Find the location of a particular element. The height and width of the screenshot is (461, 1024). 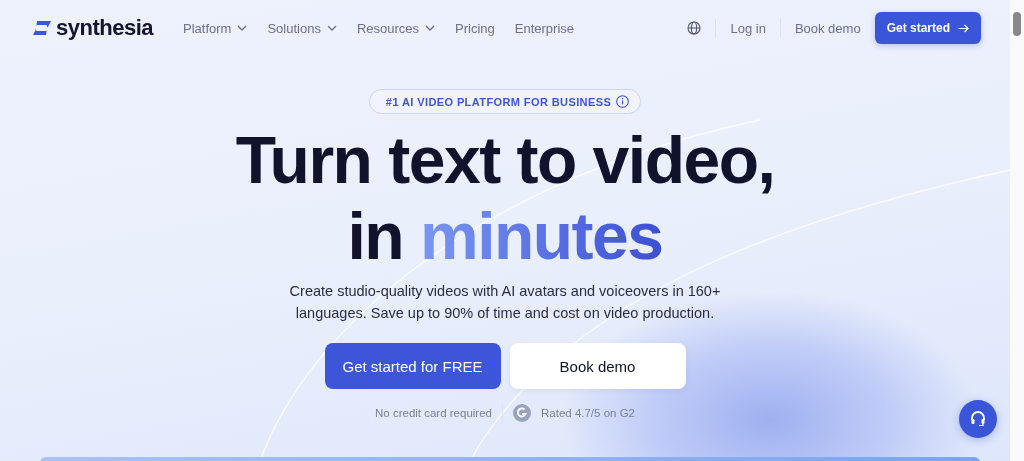

logo-text: synthesia is located at coordinates (104, 28).